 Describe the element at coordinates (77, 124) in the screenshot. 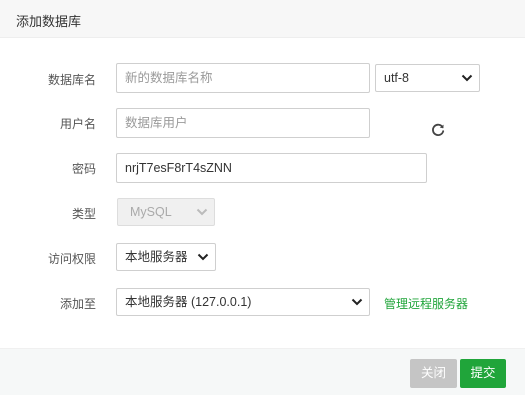

I see `username-label: 用户名` at that location.